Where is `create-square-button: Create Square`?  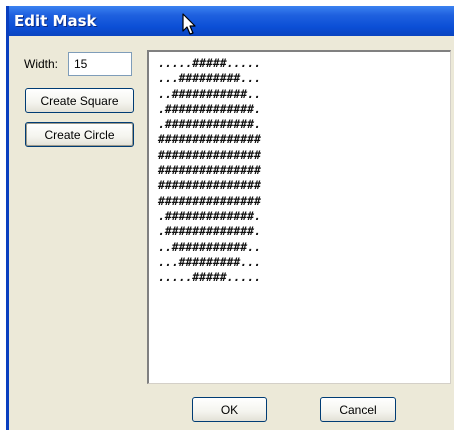 create-square-button: Create Square is located at coordinates (79, 100).